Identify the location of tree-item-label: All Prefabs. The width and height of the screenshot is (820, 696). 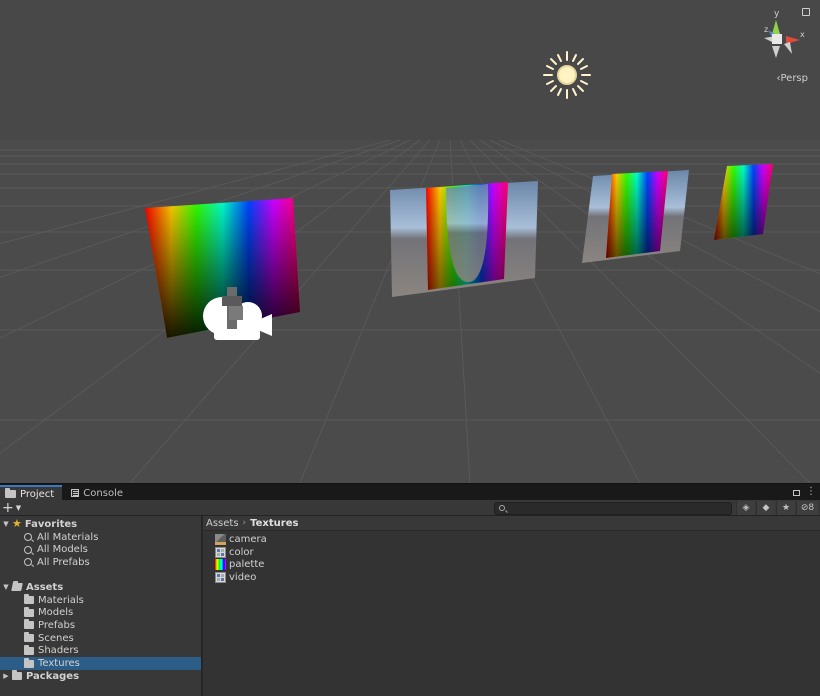
(63, 562).